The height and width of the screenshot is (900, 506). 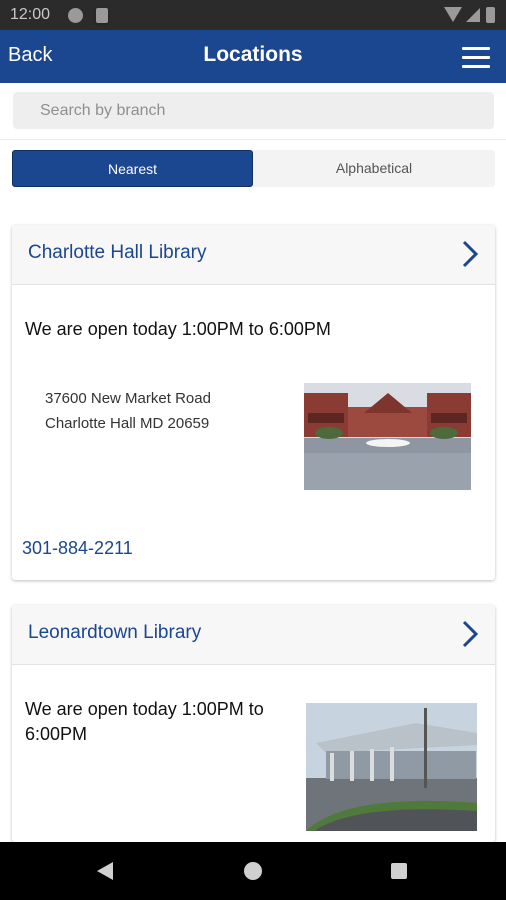 I want to click on sd-card-icon, so click(x=102, y=15).